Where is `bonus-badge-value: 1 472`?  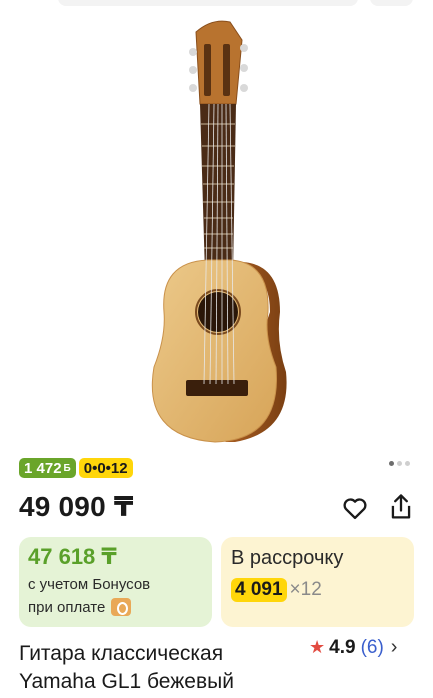 bonus-badge-value: 1 472 is located at coordinates (43, 468).